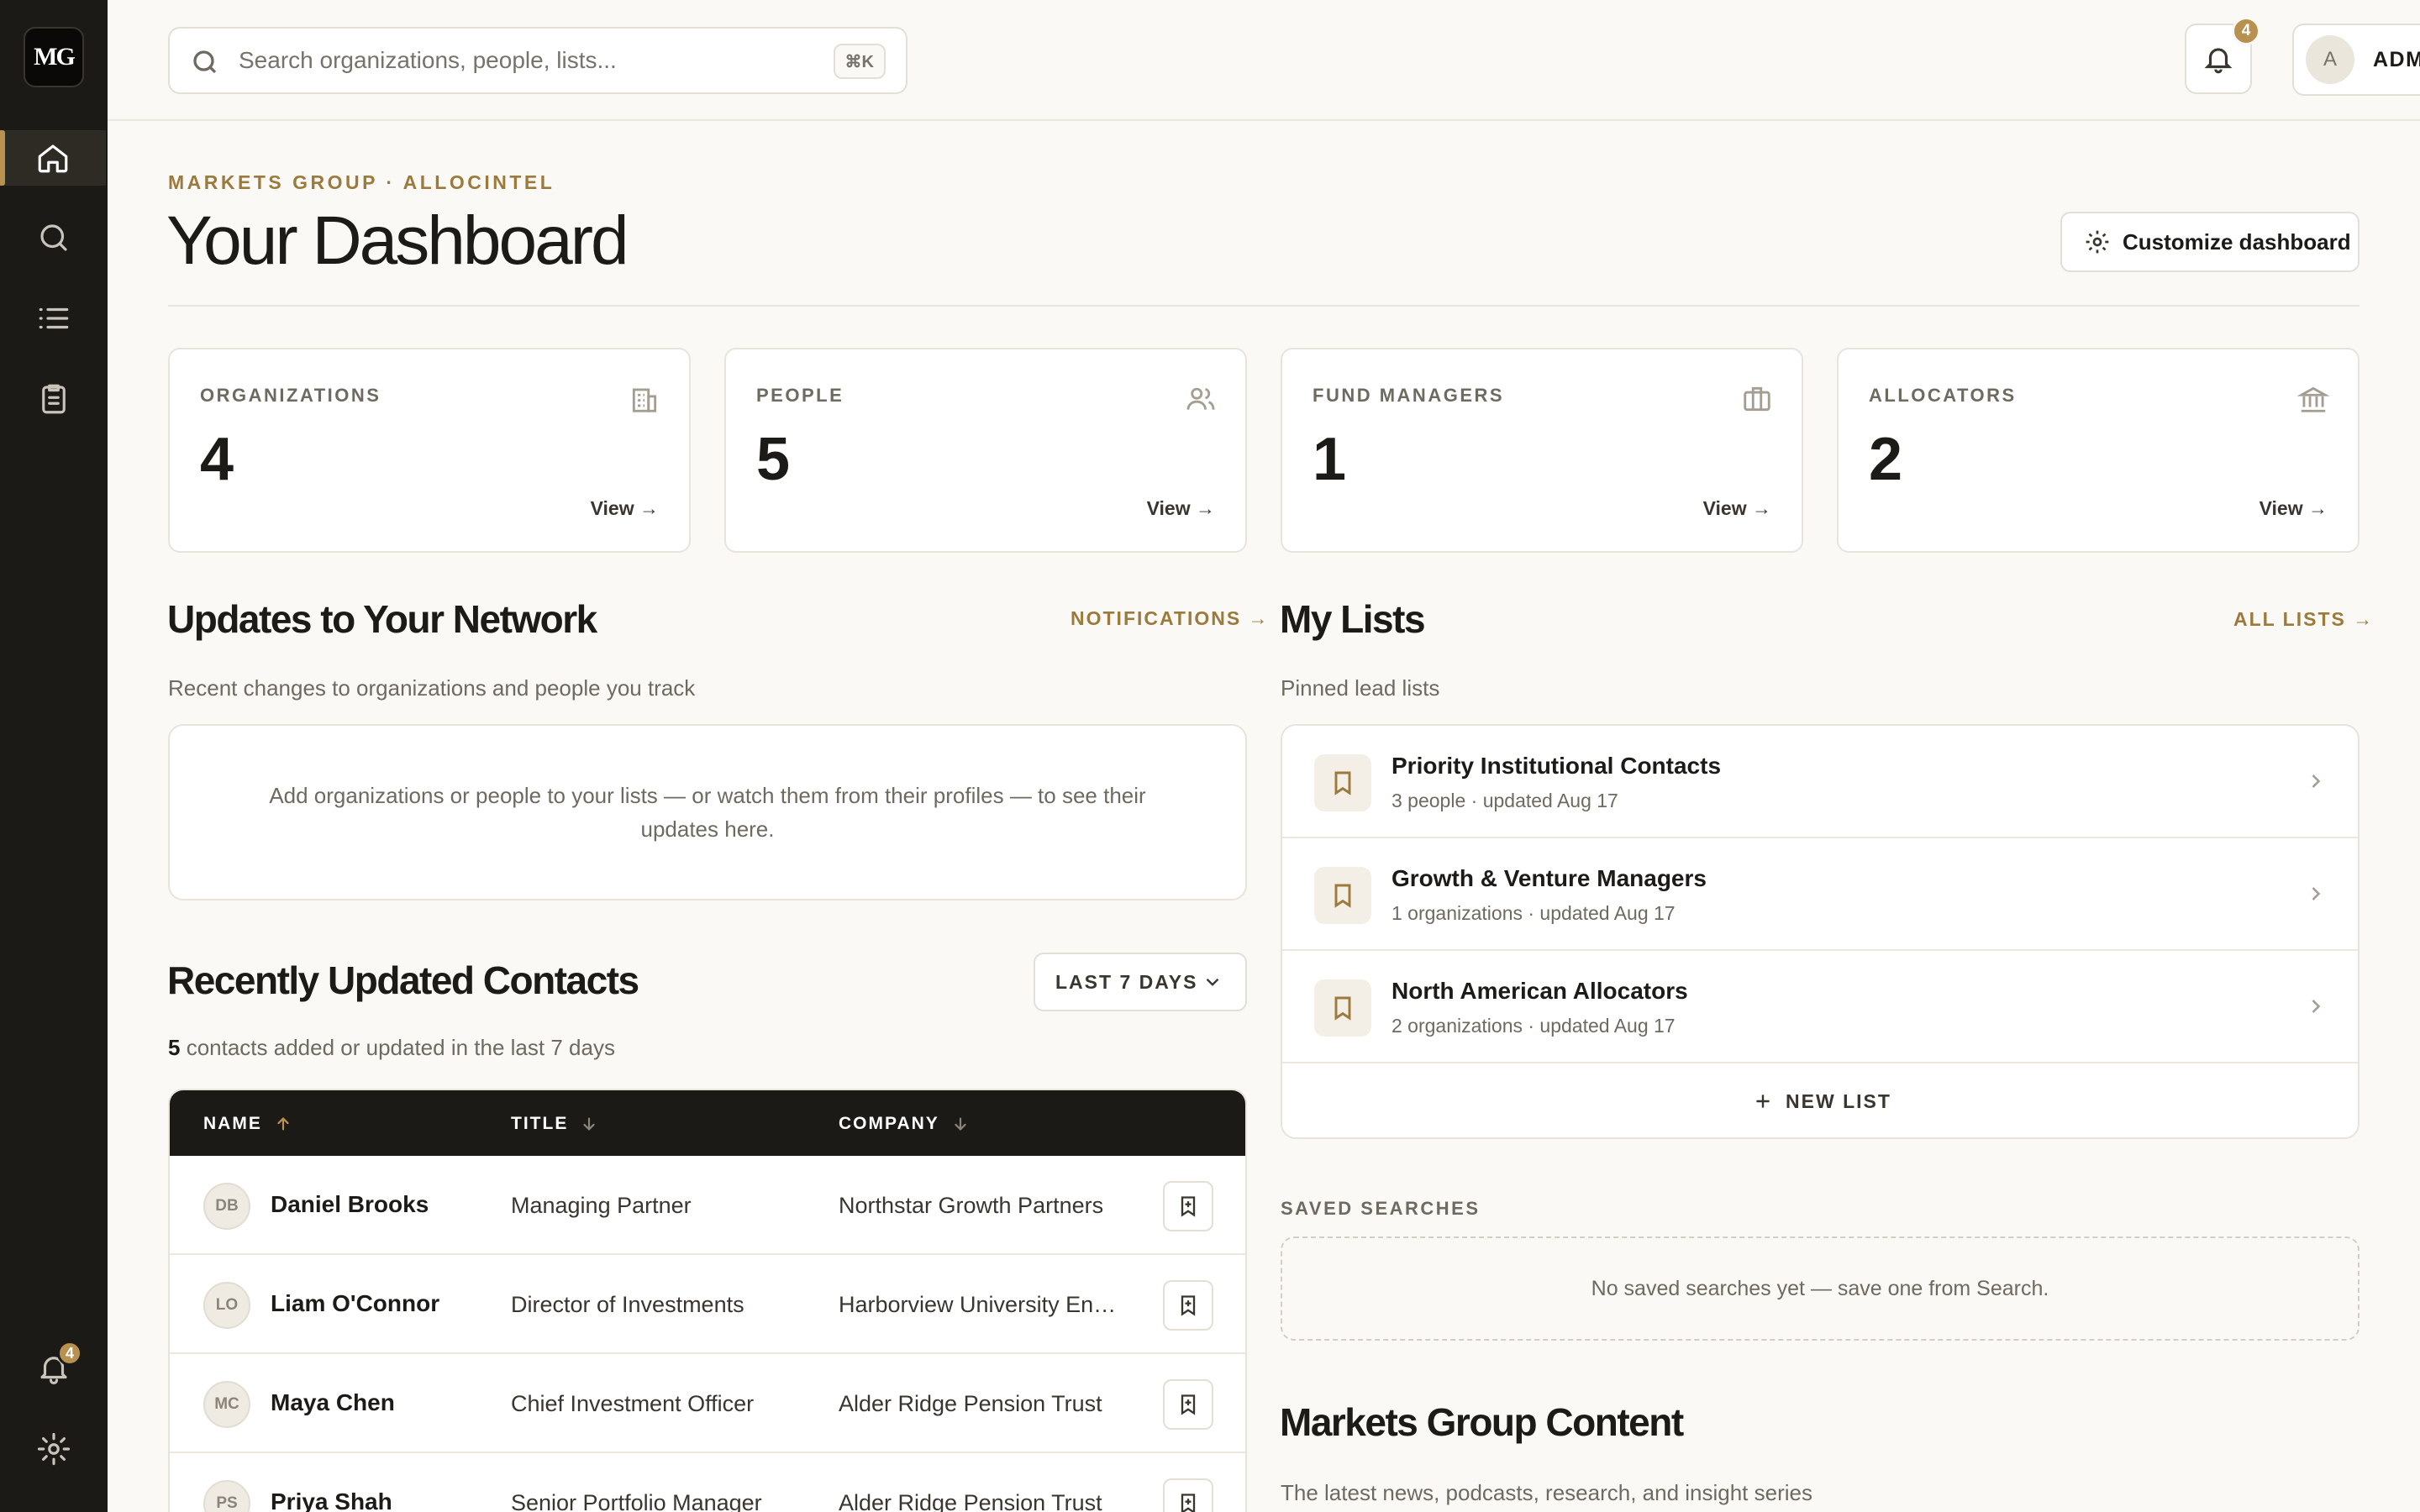 The width and height of the screenshot is (2420, 1512). Describe the element at coordinates (54, 1368) in the screenshot. I see `nav-notifications: 4` at that location.